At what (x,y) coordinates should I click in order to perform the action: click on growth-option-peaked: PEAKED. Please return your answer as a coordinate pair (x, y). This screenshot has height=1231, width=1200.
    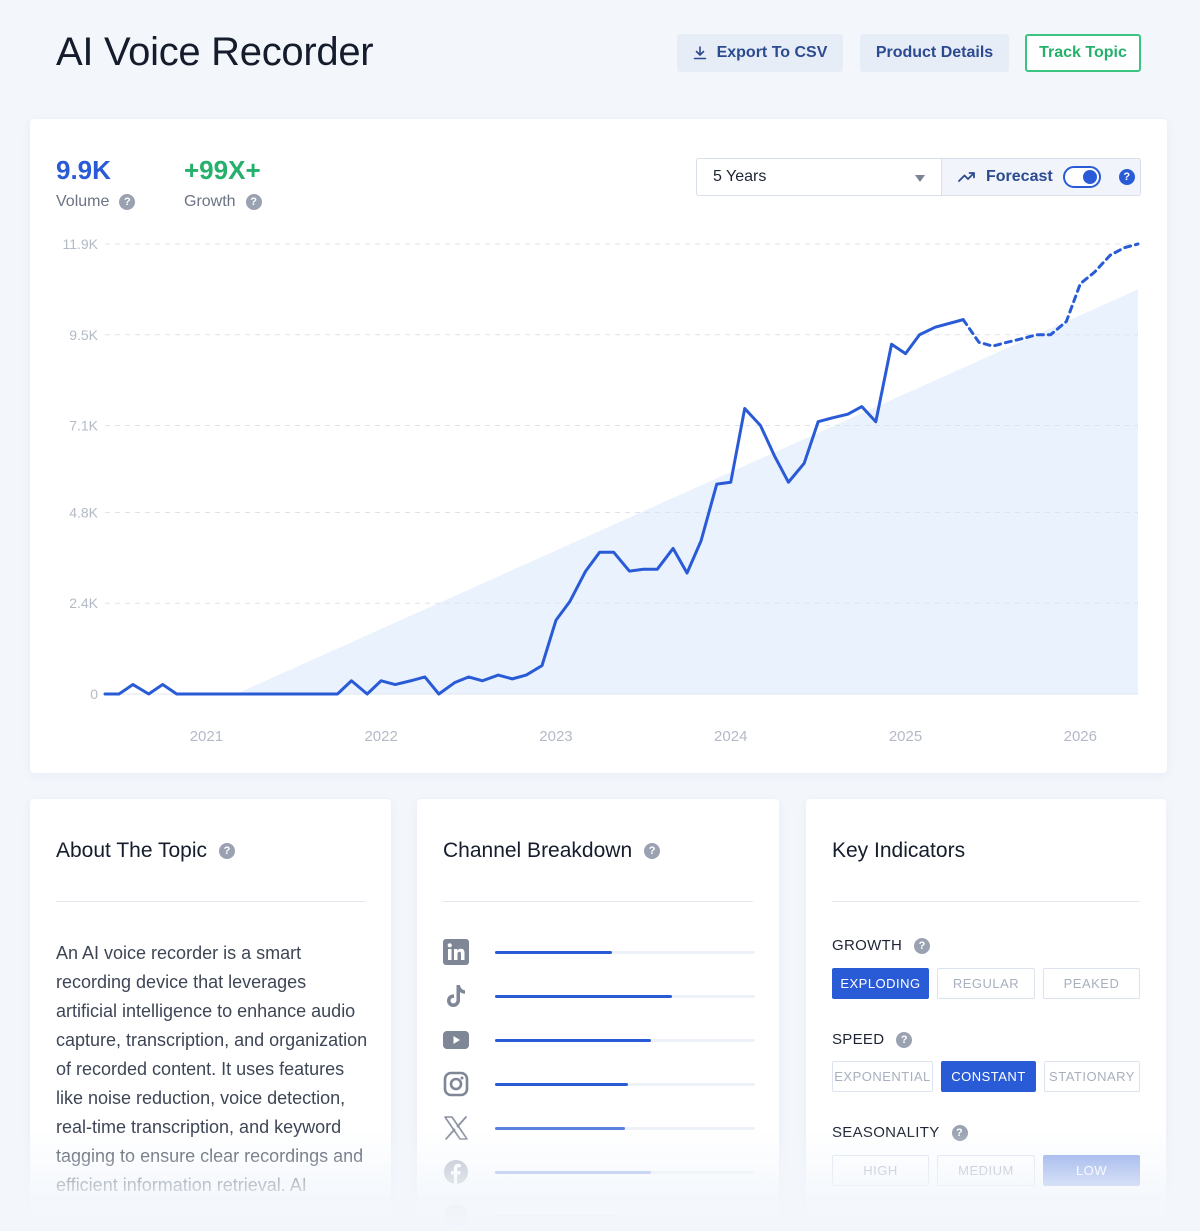
    Looking at the image, I should click on (1091, 983).